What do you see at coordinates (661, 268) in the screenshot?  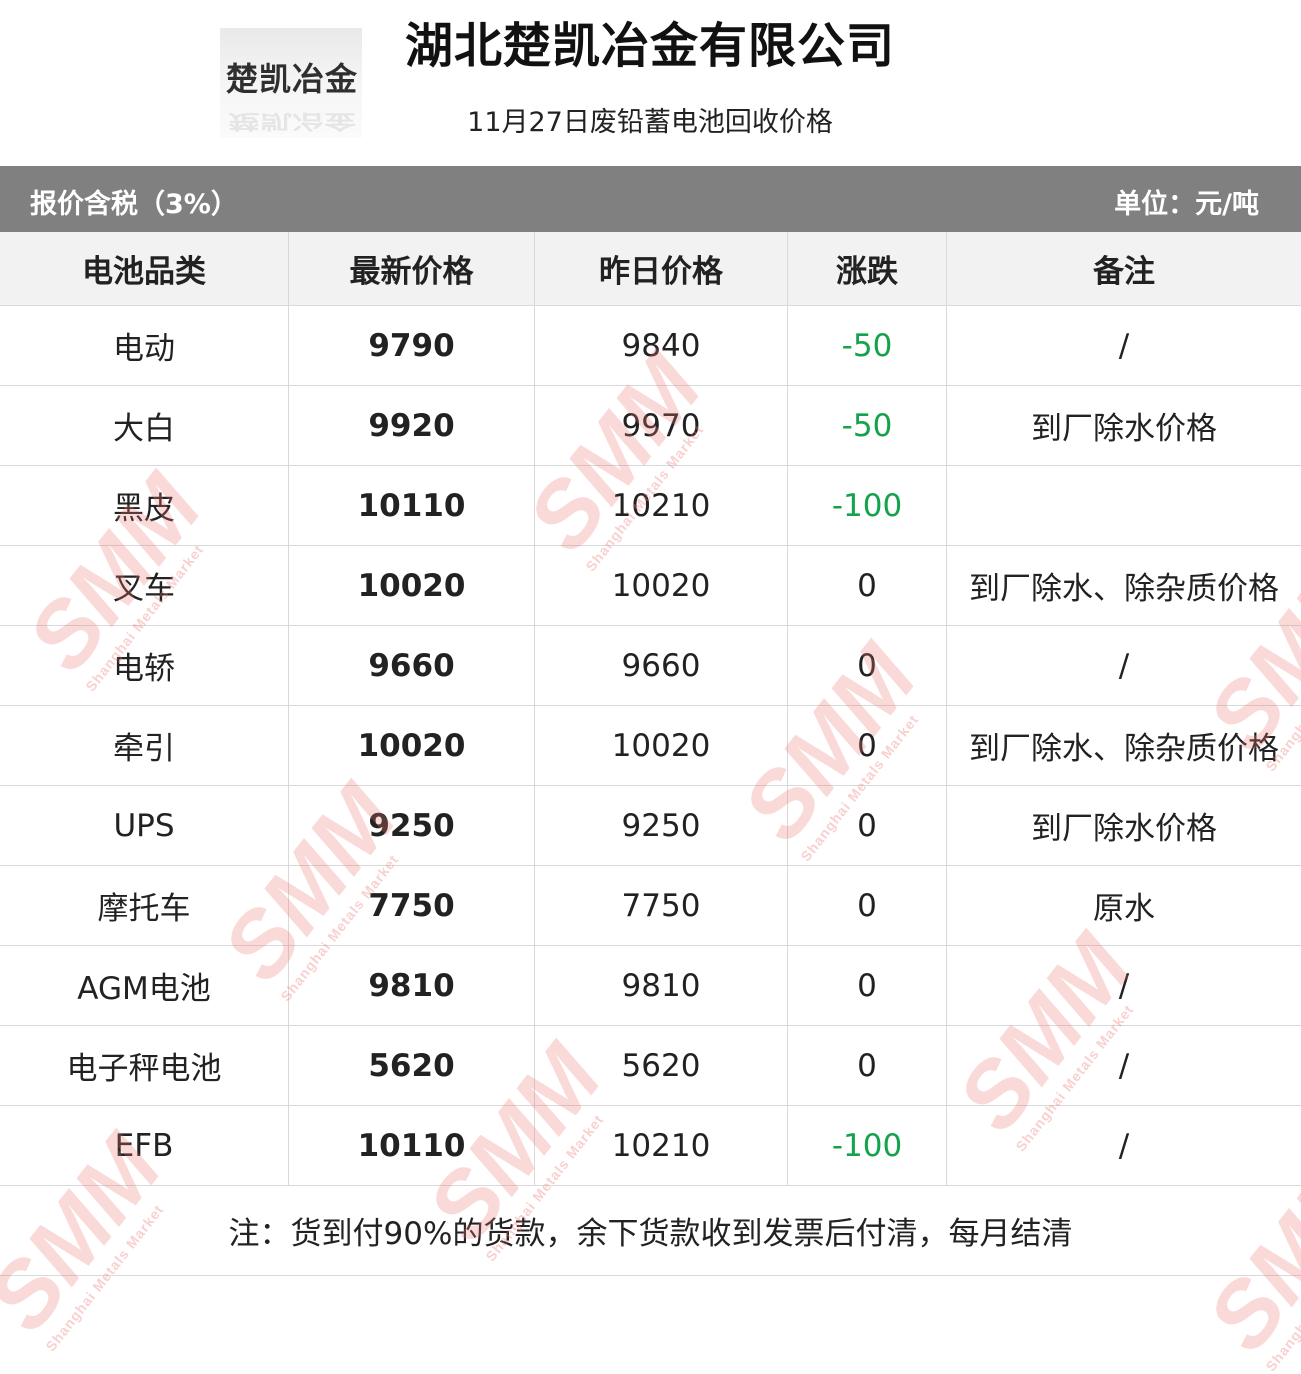 I see `column-header-yesterday: 昨日价格` at bounding box center [661, 268].